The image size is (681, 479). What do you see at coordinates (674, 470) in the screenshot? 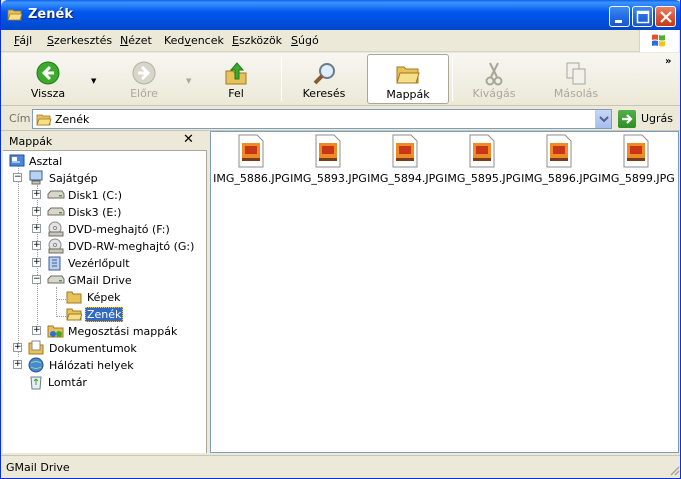
I see `resize-grip-icon` at bounding box center [674, 470].